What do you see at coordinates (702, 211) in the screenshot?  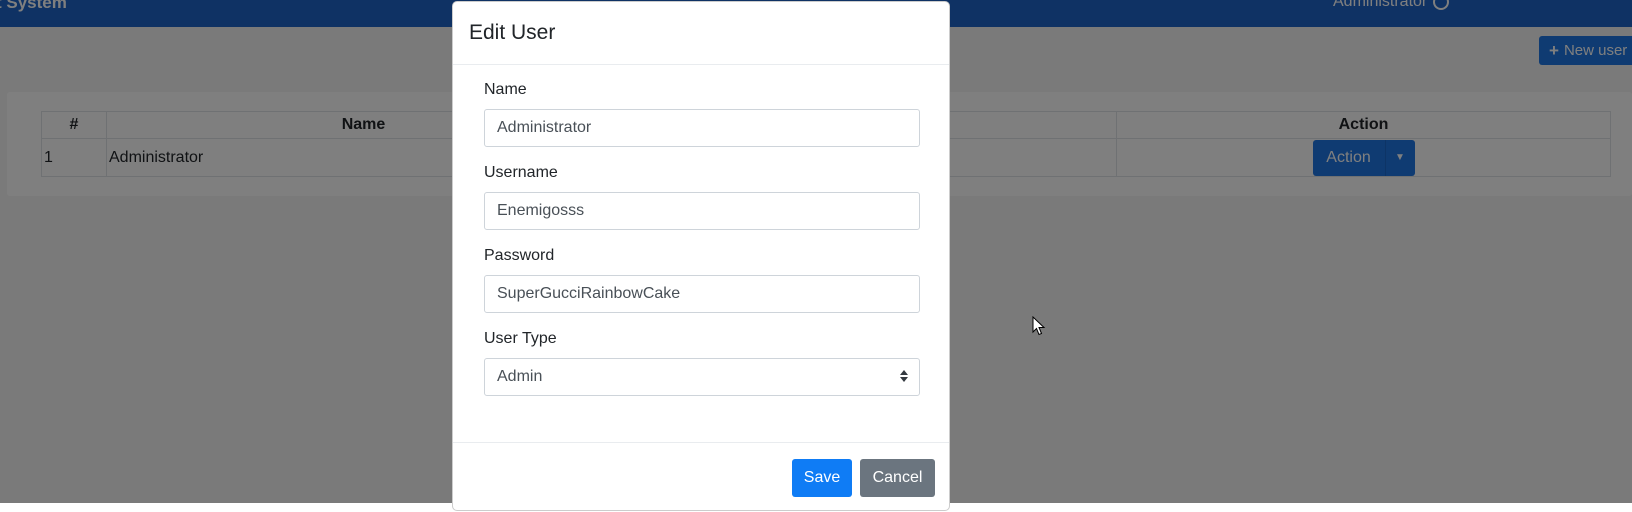 I see `username-field` at bounding box center [702, 211].